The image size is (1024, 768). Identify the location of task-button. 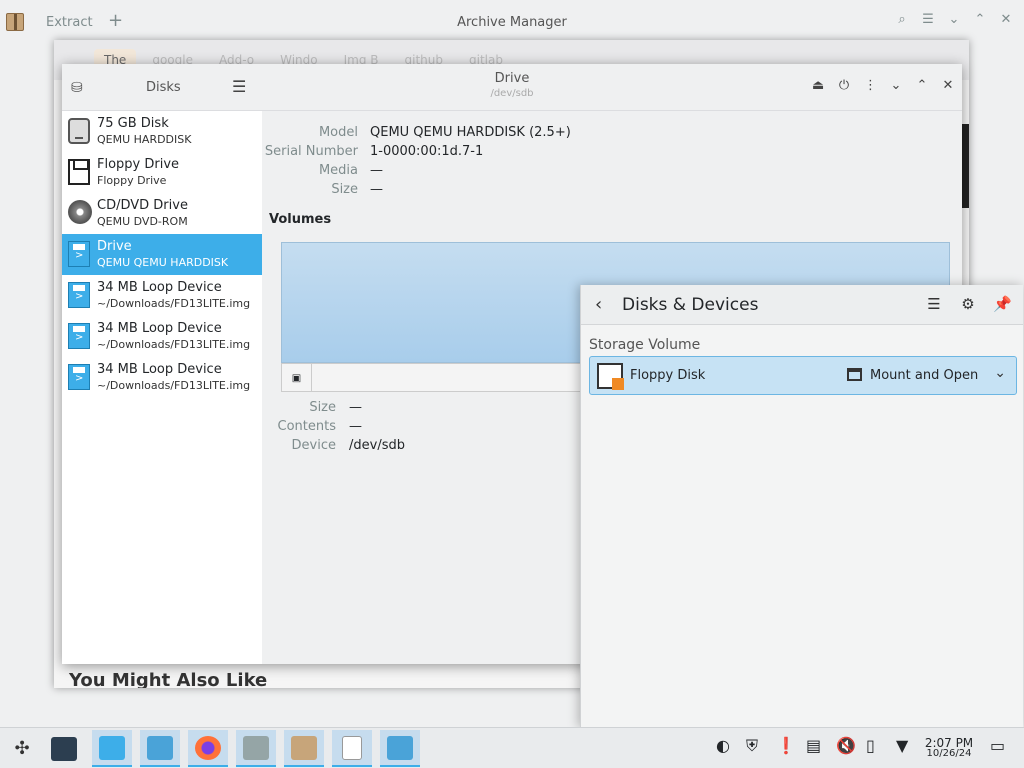
(64, 748).